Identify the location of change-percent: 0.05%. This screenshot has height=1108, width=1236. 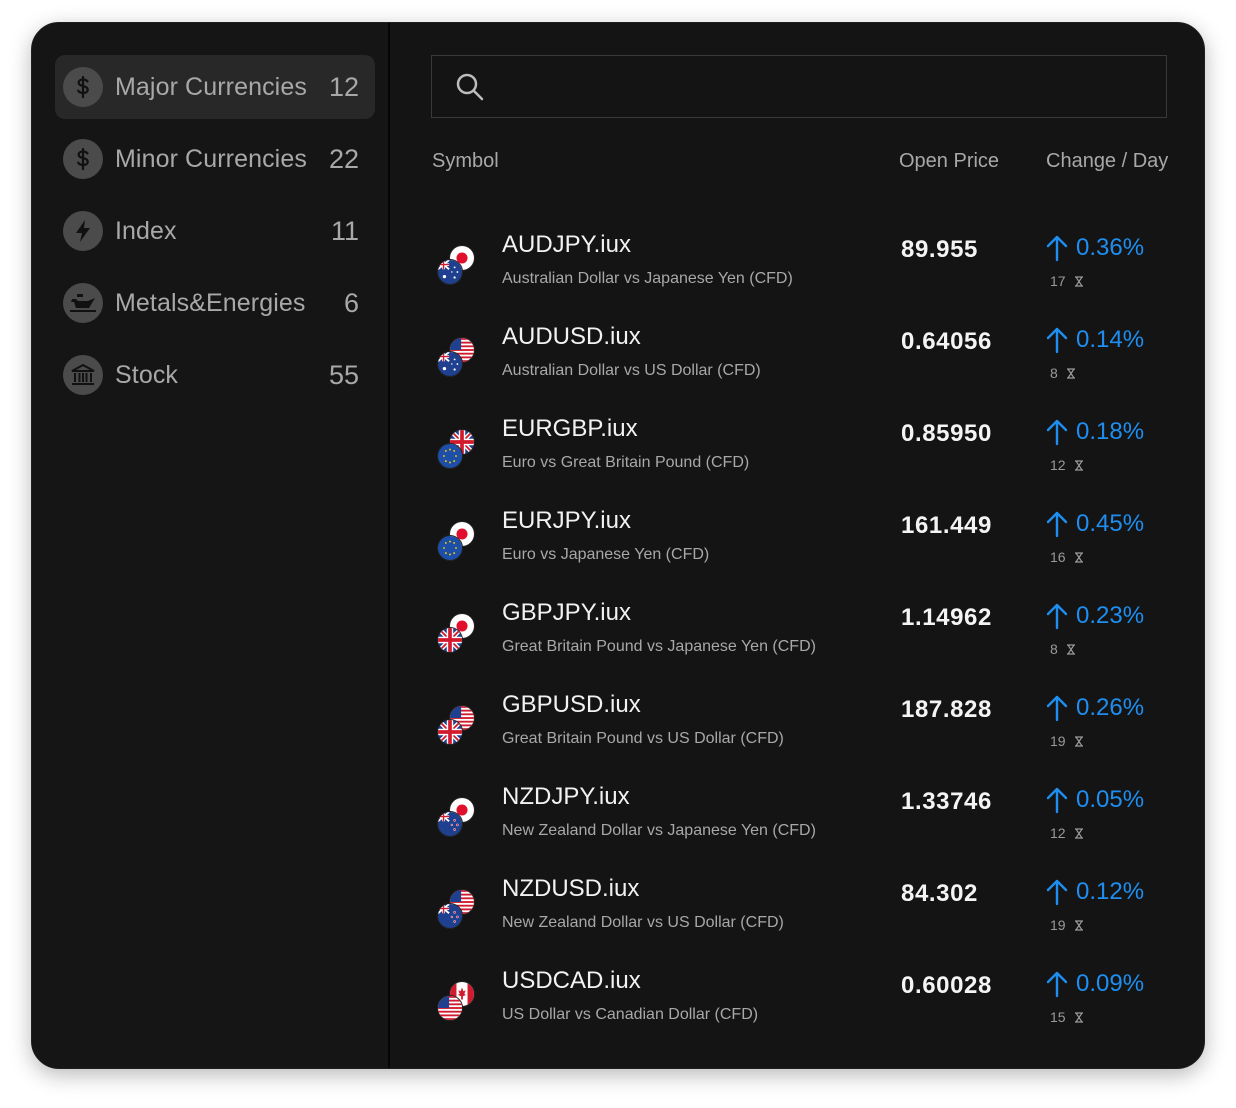
(1110, 799).